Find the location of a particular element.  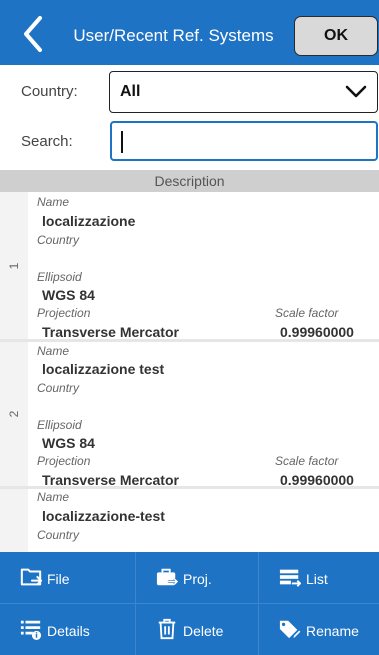

row-number: 1 is located at coordinates (14, 265).